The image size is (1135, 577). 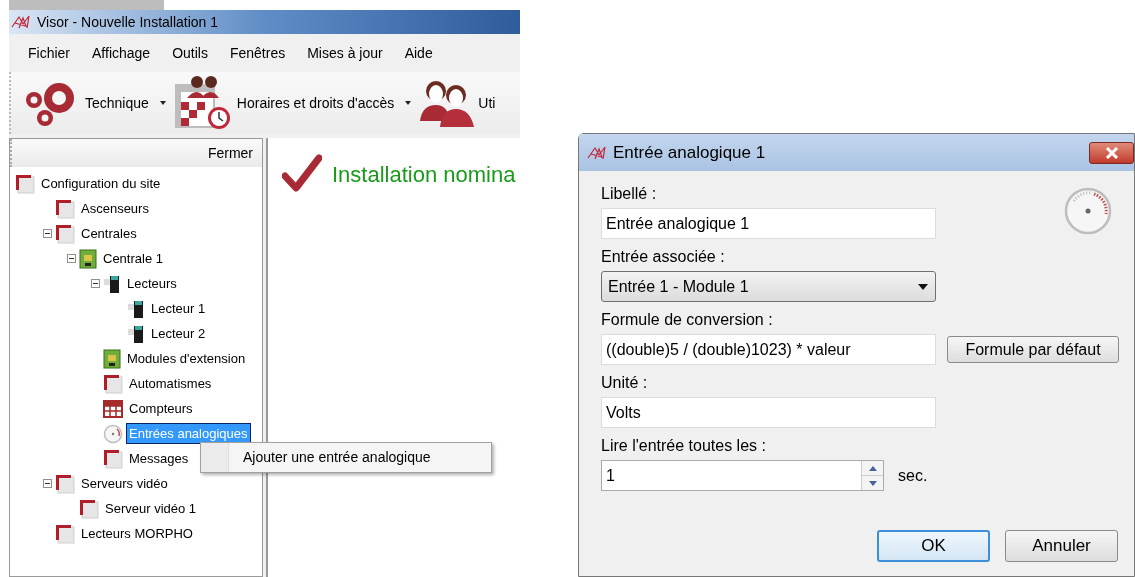 What do you see at coordinates (293, 103) in the screenshot?
I see `toolbar-button: Horaires et droits d'accès` at bounding box center [293, 103].